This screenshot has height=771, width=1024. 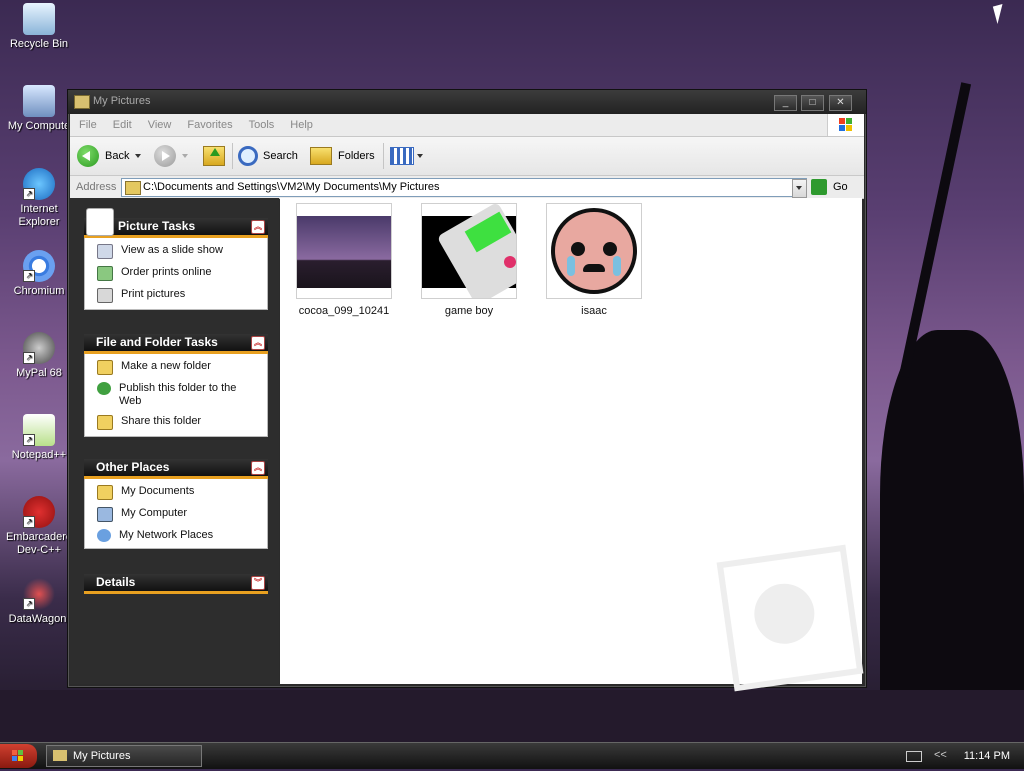 I want to click on order-prints-icon, so click(x=105, y=273).